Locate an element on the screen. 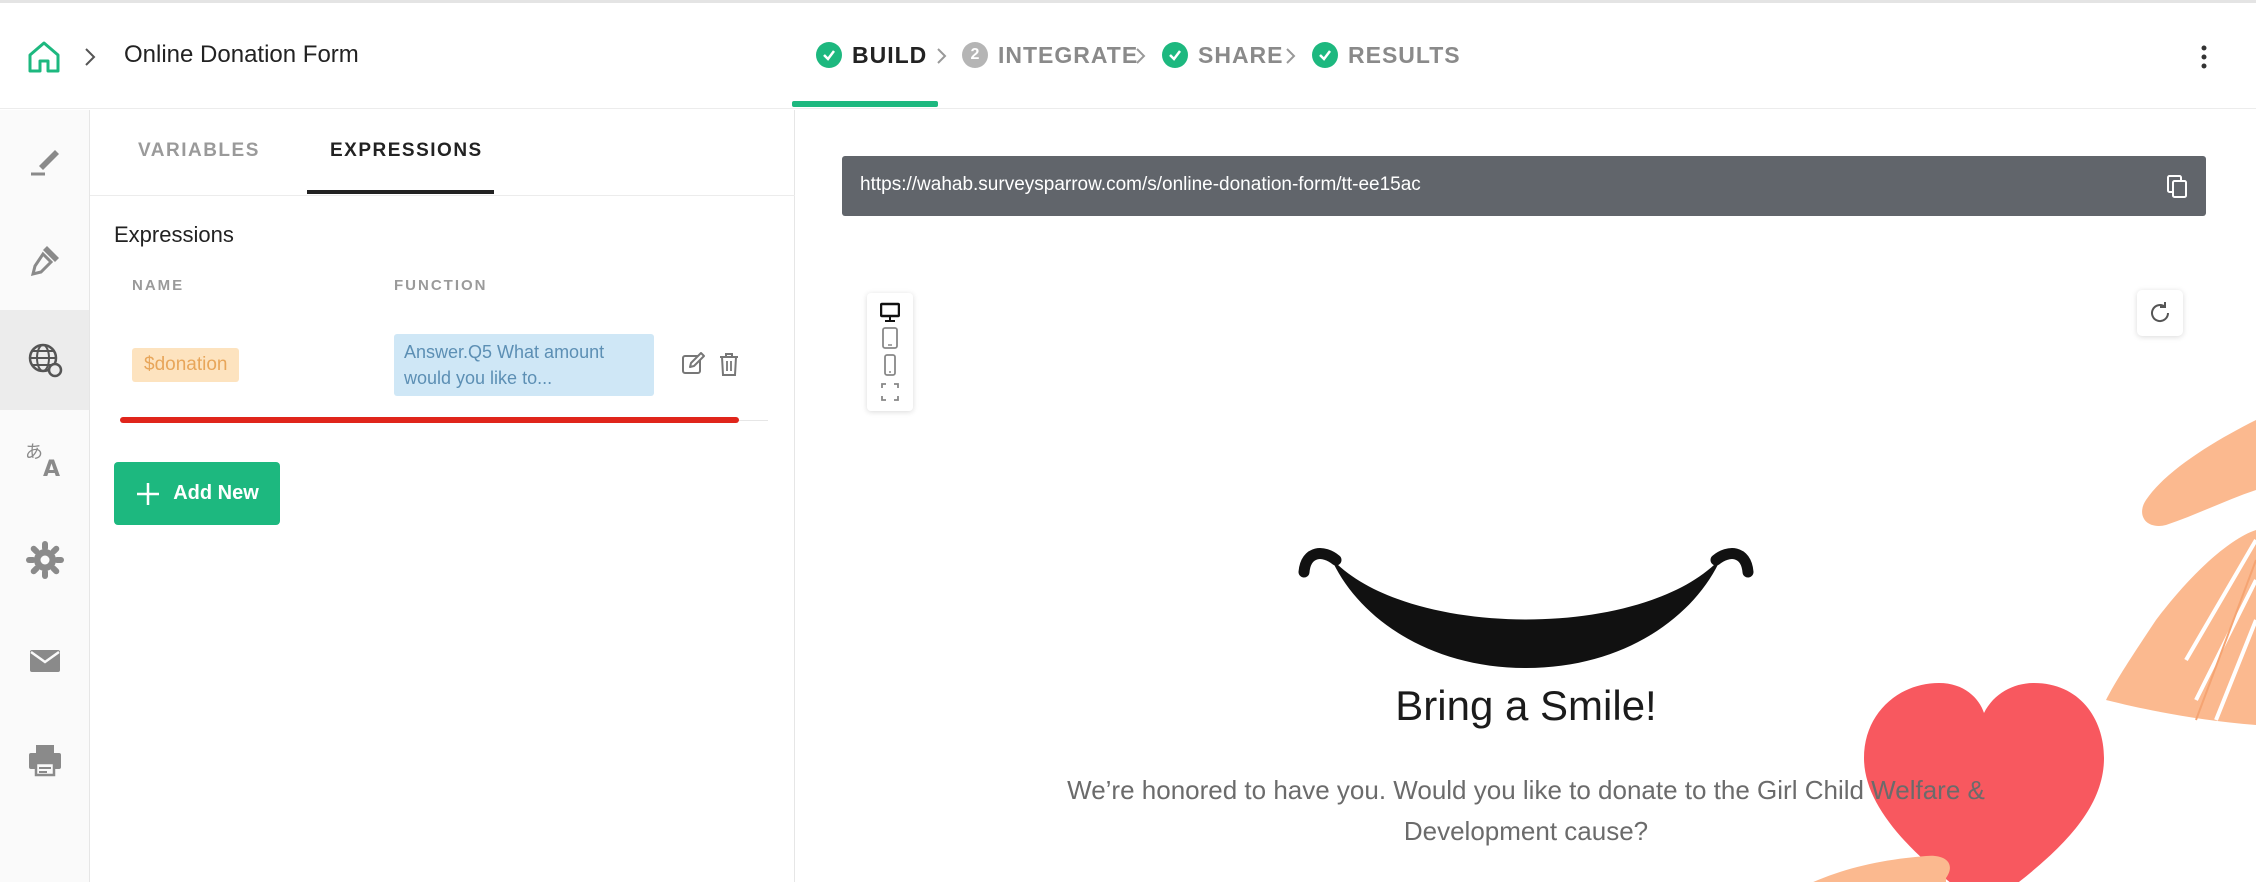 This screenshot has width=2256, height=882. print-icon is located at coordinates (44, 761).